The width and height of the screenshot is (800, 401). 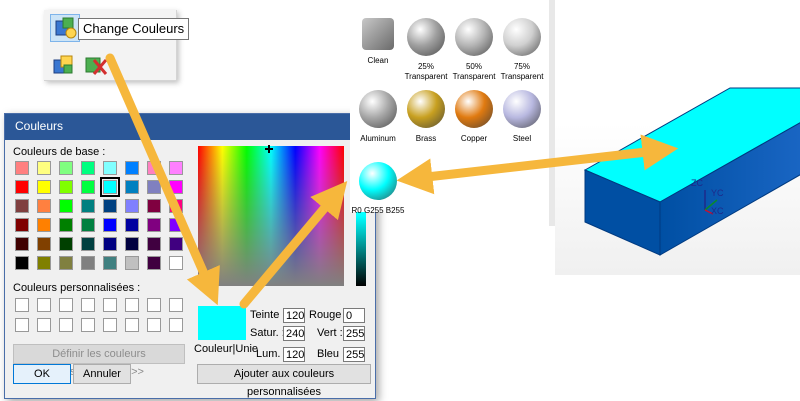 I want to click on material-item: 75% Transparent, so click(x=522, y=50).